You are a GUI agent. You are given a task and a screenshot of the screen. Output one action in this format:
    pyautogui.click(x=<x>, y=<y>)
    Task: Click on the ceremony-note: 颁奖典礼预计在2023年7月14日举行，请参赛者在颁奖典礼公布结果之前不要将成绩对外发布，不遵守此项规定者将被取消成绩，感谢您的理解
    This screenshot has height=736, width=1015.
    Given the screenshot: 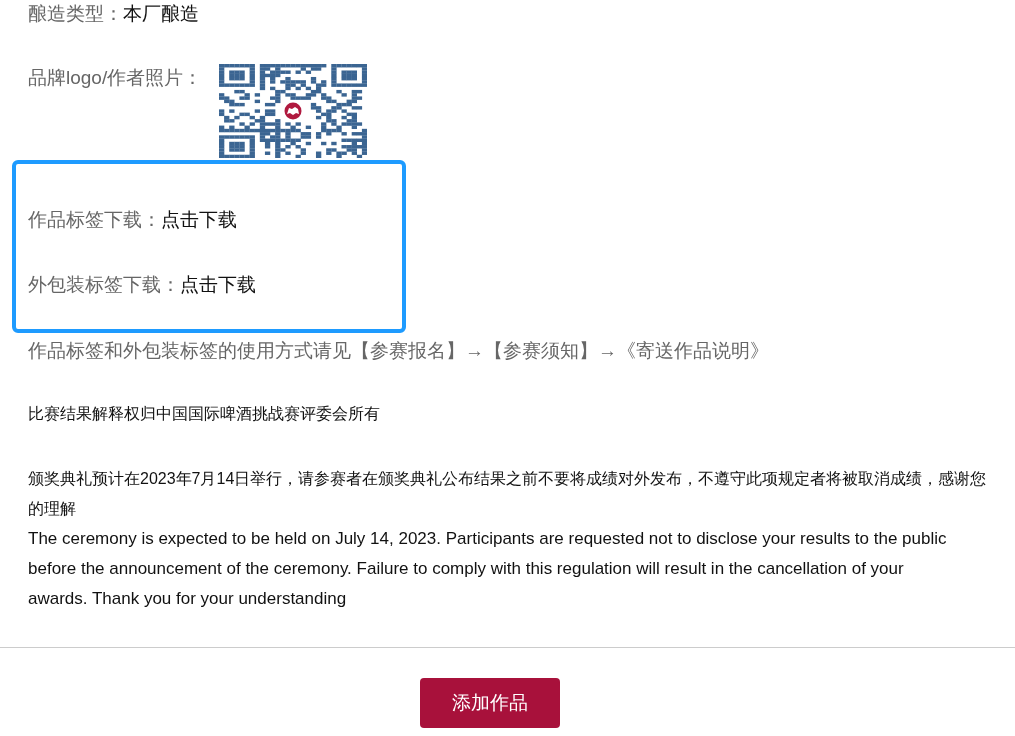 What is the action you would take?
    pyautogui.click(x=508, y=494)
    